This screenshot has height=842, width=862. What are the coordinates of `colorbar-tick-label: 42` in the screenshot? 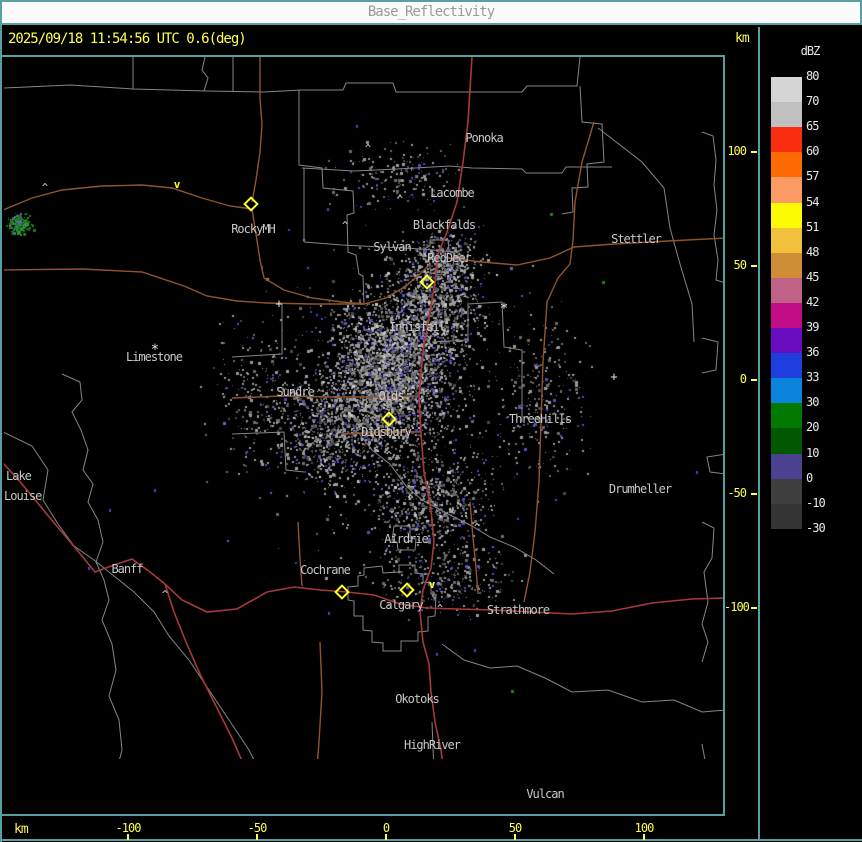 It's located at (812, 301).